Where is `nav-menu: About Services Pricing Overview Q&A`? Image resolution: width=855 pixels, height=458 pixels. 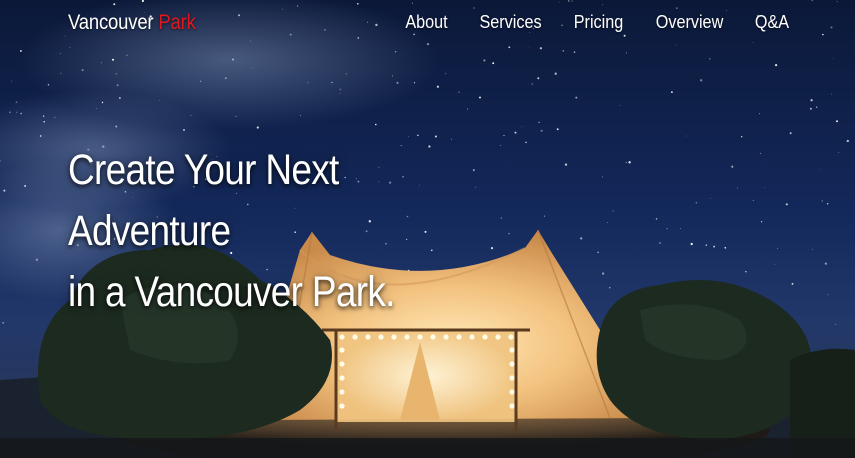
nav-menu: About Services Pricing Overview Q&A is located at coordinates (597, 22).